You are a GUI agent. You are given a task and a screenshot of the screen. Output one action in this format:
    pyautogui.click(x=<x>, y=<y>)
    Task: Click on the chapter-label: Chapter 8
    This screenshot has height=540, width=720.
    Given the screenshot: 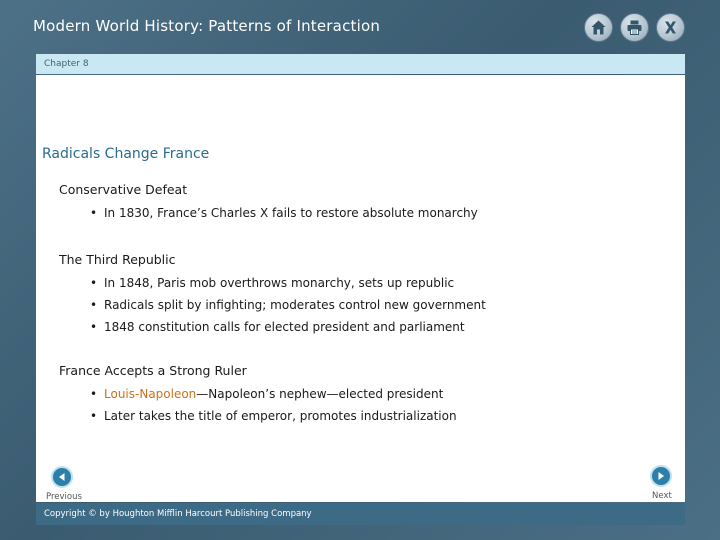 What is the action you would take?
    pyautogui.click(x=66, y=64)
    